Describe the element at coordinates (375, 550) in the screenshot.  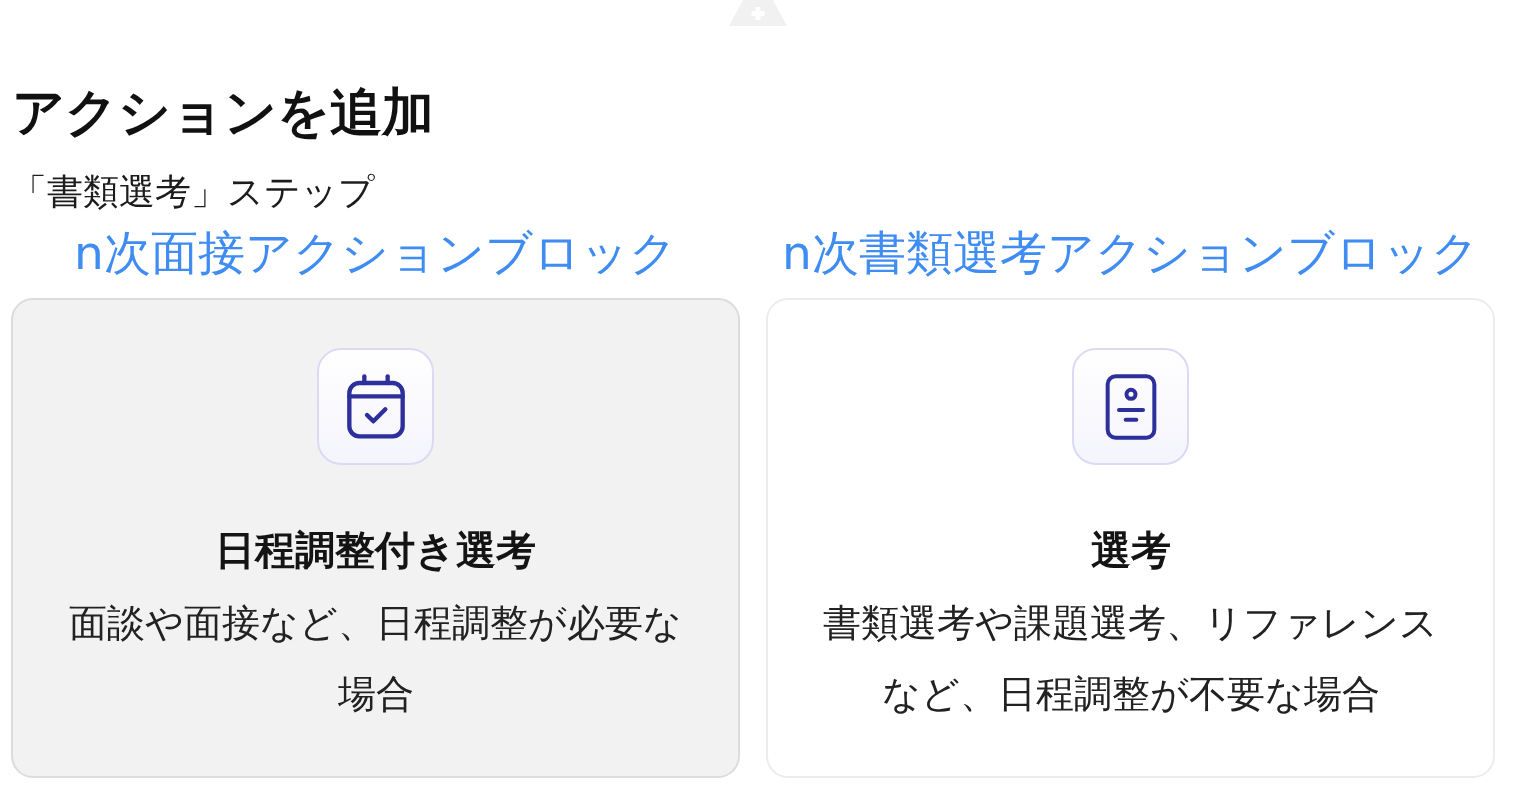
I see `card-title: 日程調整付き選考` at that location.